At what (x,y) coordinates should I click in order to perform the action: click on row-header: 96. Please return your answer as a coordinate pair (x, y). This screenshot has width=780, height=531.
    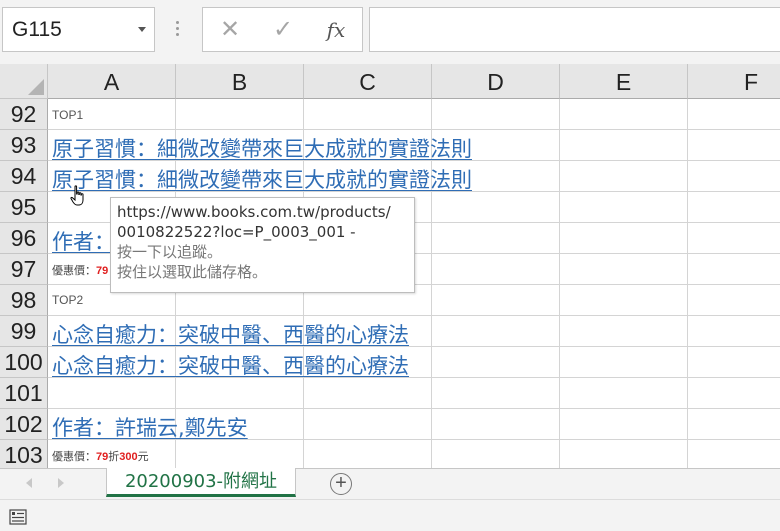
    Looking at the image, I should click on (24, 238).